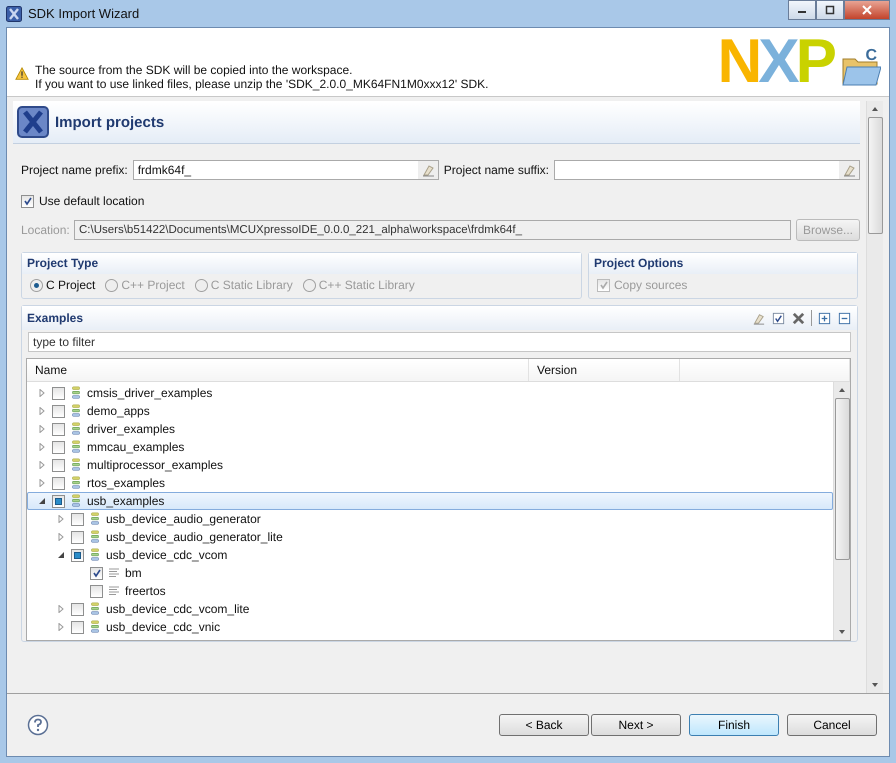 Image resolution: width=896 pixels, height=763 pixels. I want to click on tree-item-label: demo_apps, so click(118, 411).